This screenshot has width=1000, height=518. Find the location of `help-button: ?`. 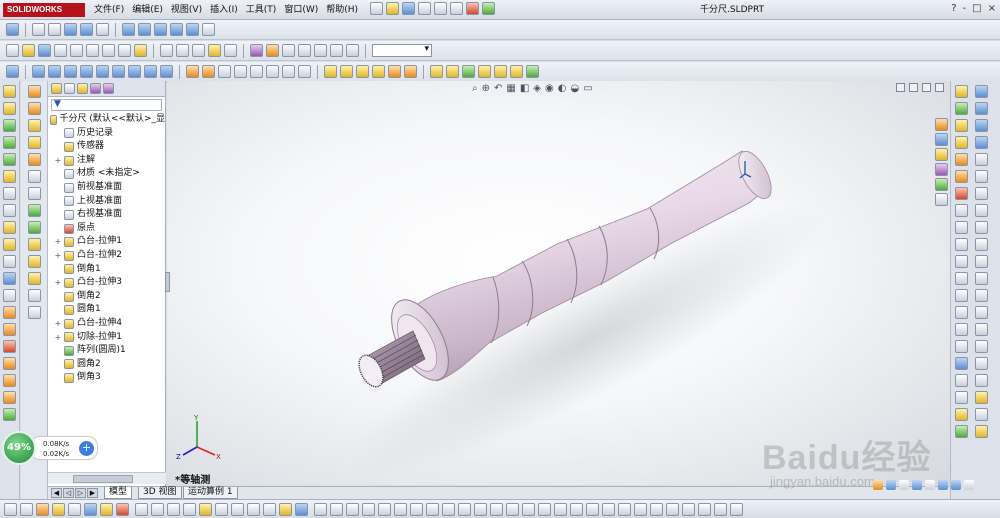

help-button: ? is located at coordinates (953, 9).